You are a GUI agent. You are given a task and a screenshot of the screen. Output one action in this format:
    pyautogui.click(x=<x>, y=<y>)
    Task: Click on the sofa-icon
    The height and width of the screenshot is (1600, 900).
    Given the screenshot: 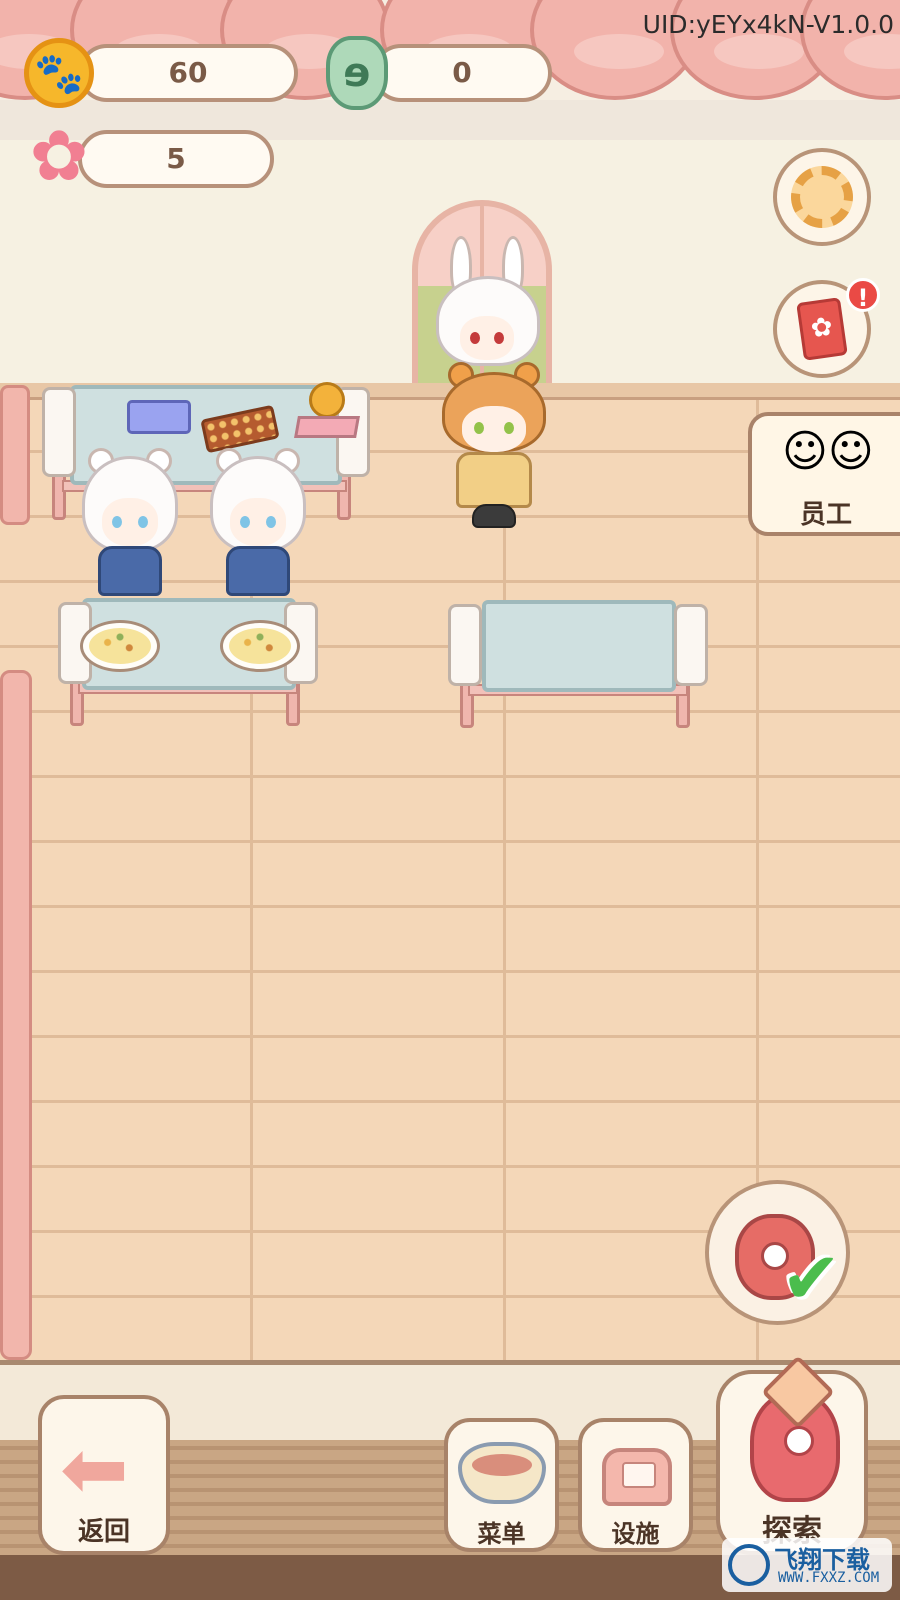 What is the action you would take?
    pyautogui.click(x=637, y=1477)
    